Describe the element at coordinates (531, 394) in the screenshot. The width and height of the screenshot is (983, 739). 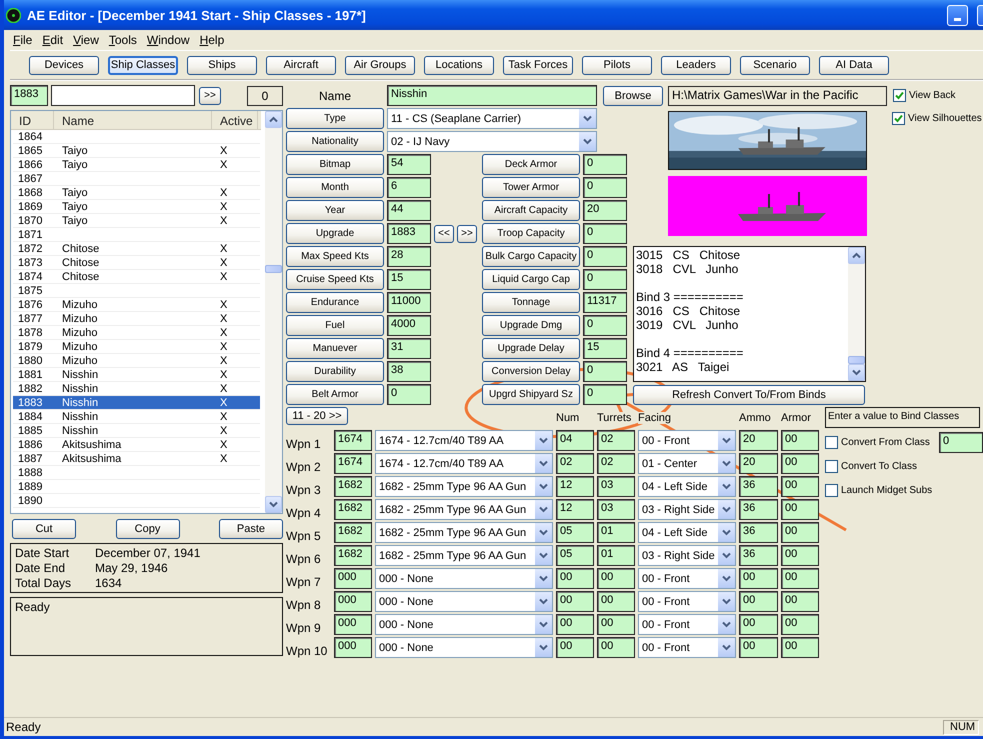
I see `field-button: Upgrd Shipyard Sz` at that location.